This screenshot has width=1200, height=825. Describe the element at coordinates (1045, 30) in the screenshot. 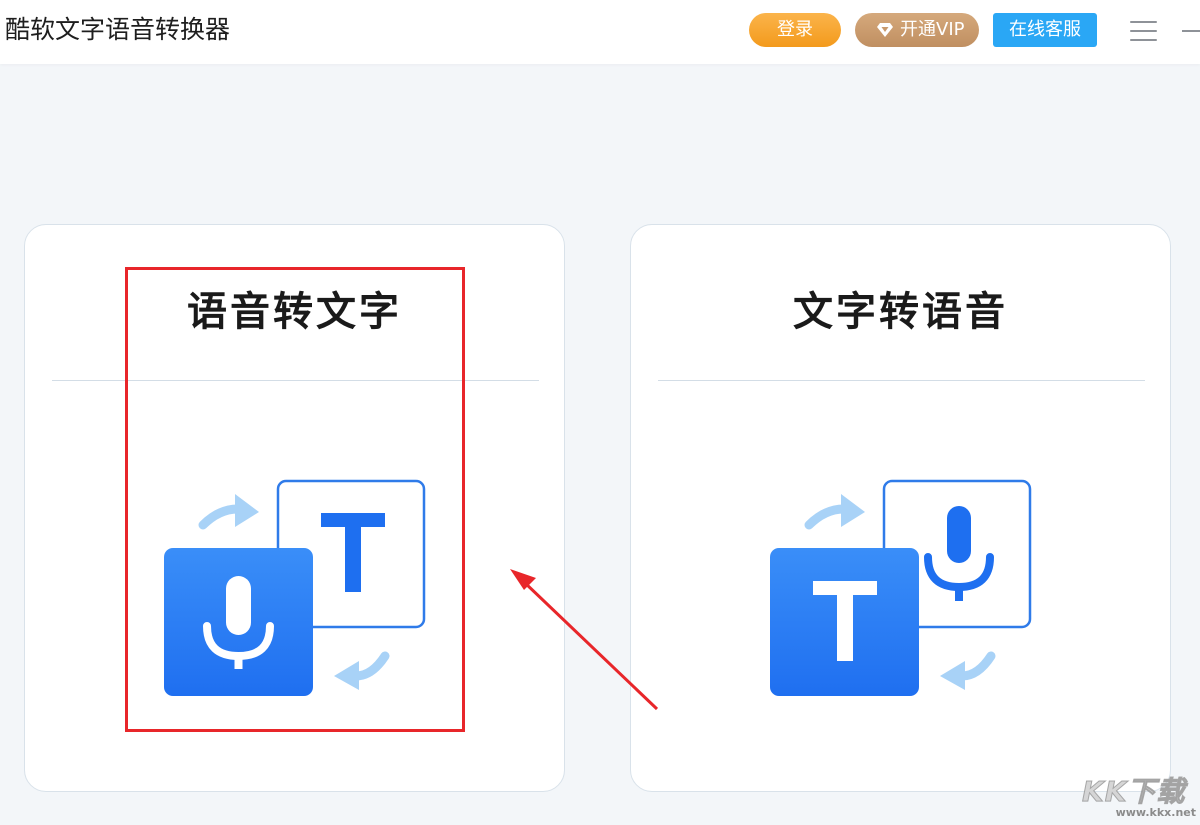

I see `online-service-button: 在线客服` at that location.